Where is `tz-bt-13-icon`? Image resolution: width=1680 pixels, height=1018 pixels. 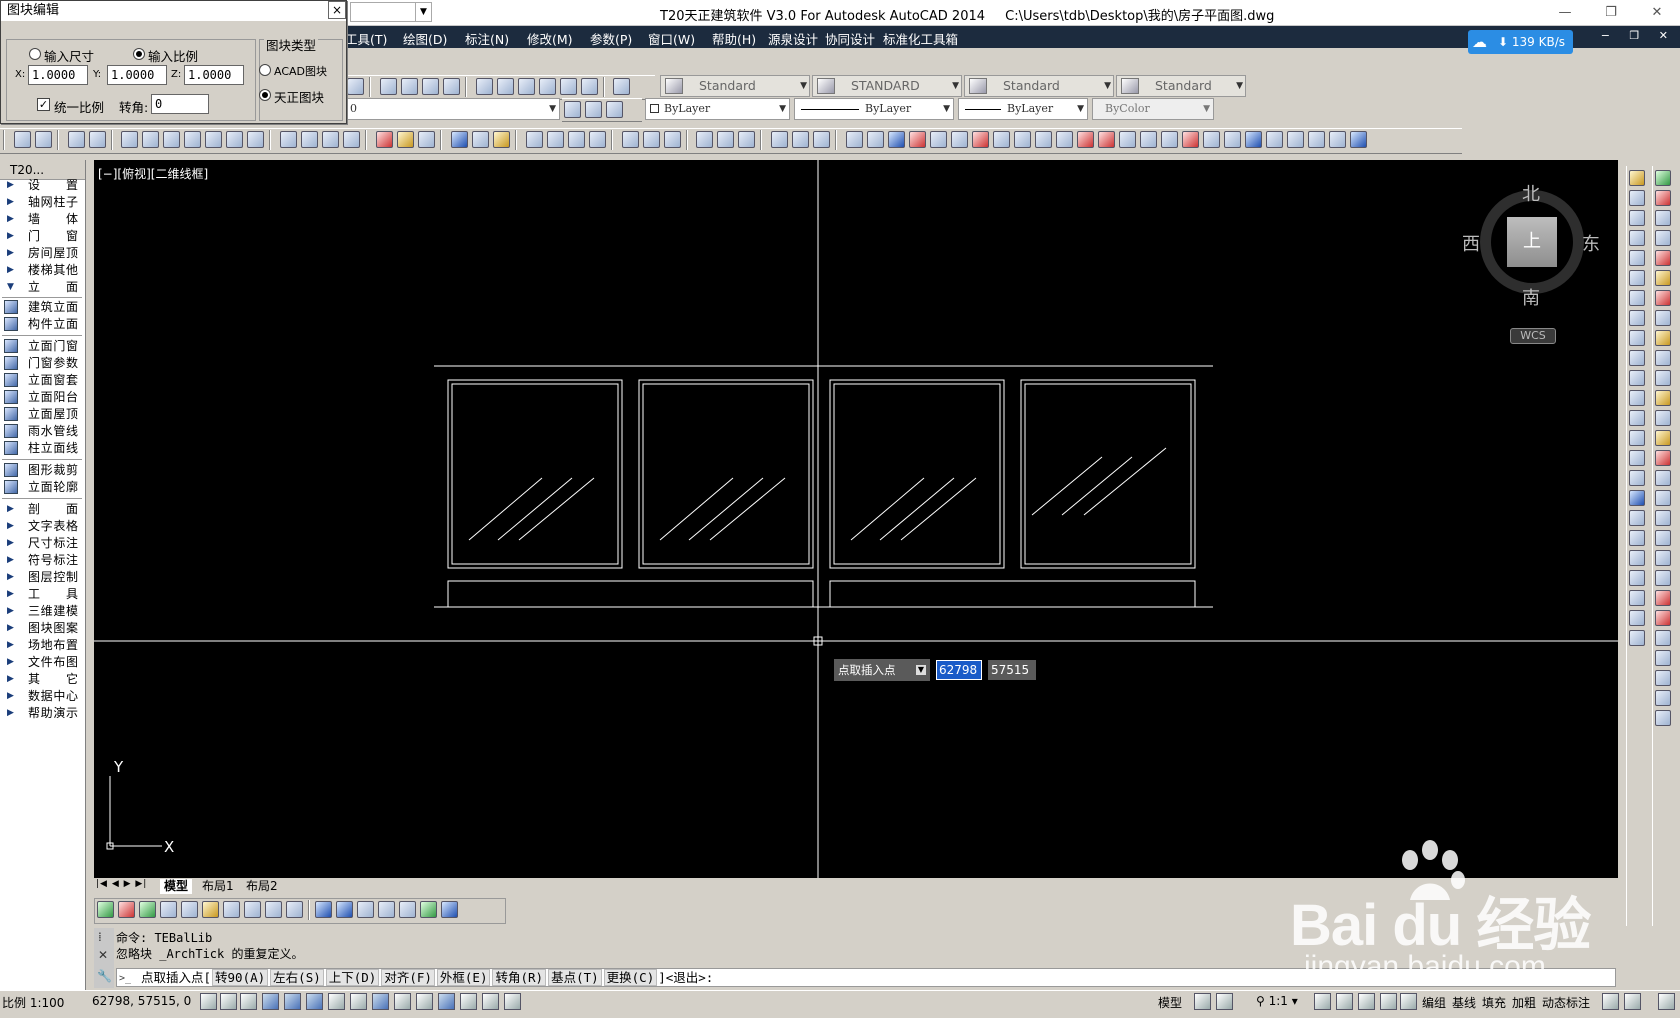
tz-bt-13-icon is located at coordinates (365, 909).